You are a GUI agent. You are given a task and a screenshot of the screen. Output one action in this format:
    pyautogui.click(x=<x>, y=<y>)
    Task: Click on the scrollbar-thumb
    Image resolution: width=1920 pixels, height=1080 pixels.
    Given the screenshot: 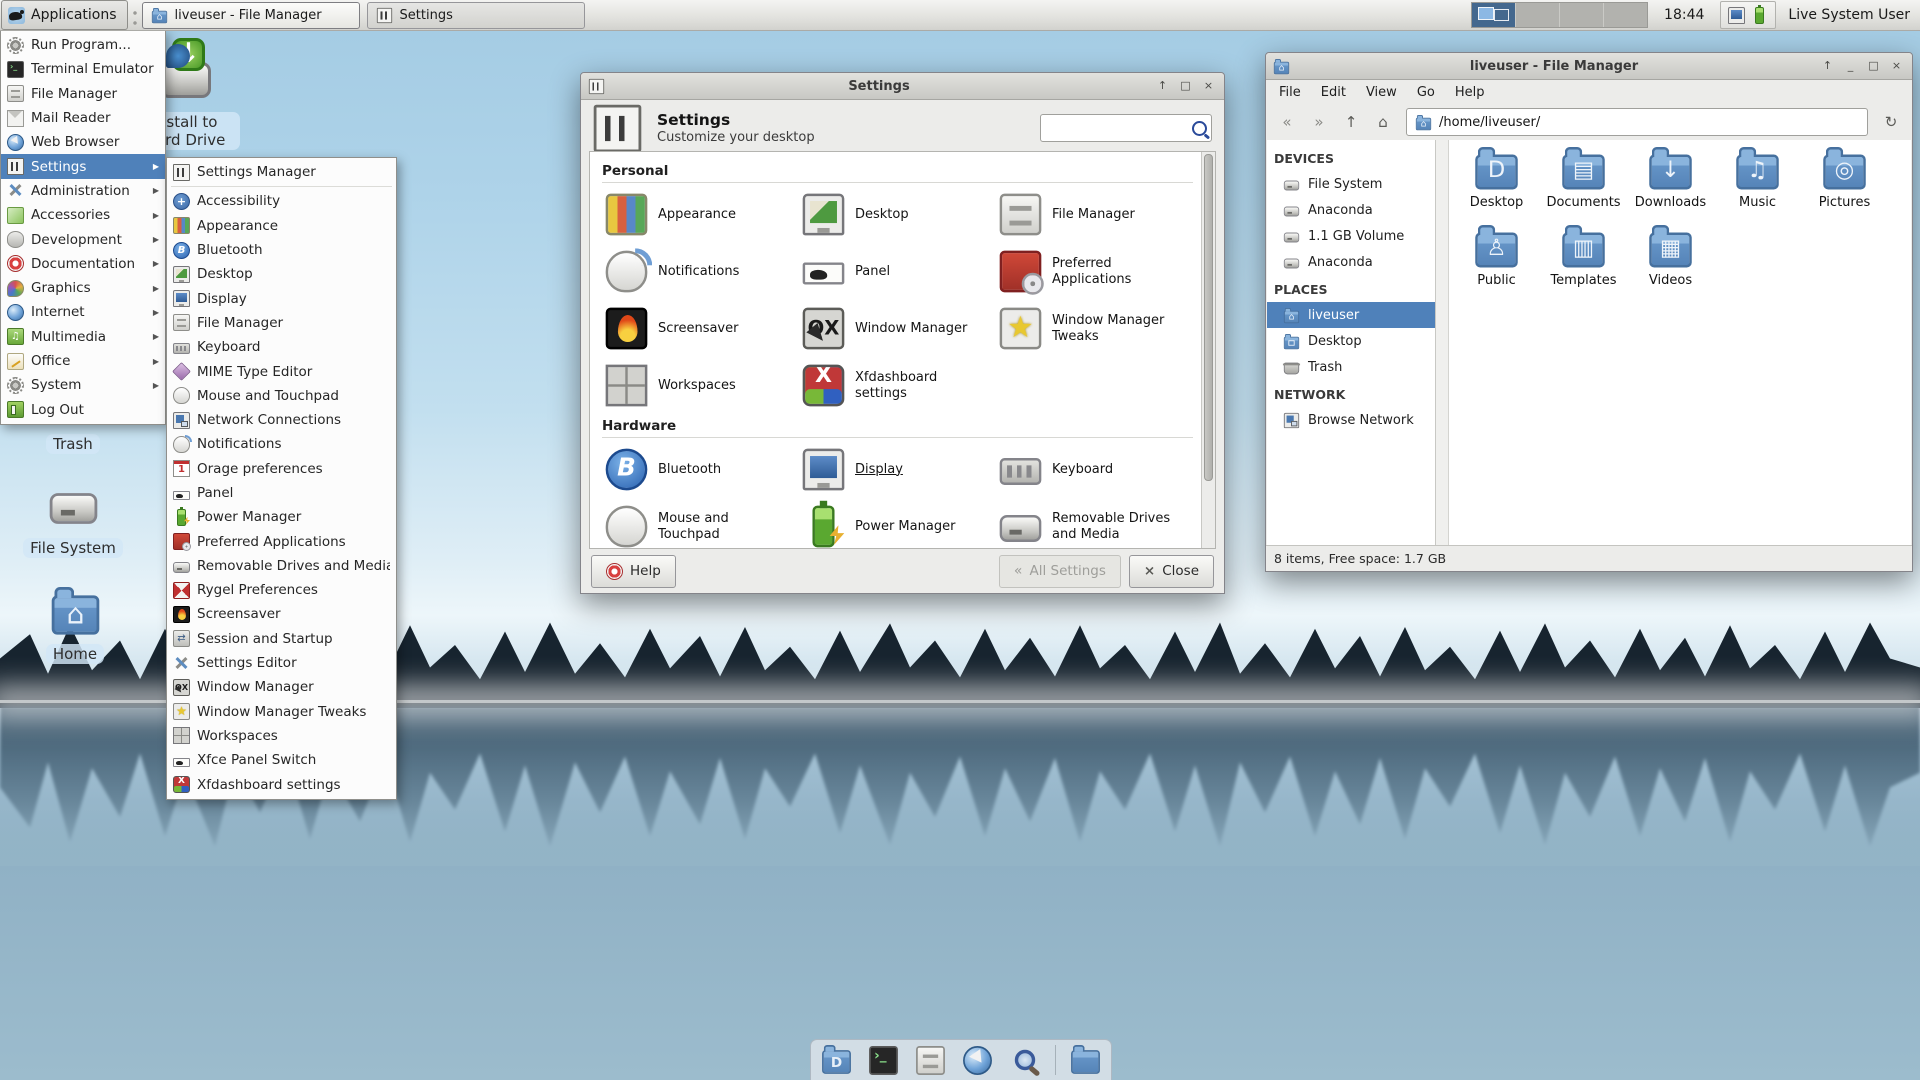 What is the action you would take?
    pyautogui.click(x=1208, y=317)
    